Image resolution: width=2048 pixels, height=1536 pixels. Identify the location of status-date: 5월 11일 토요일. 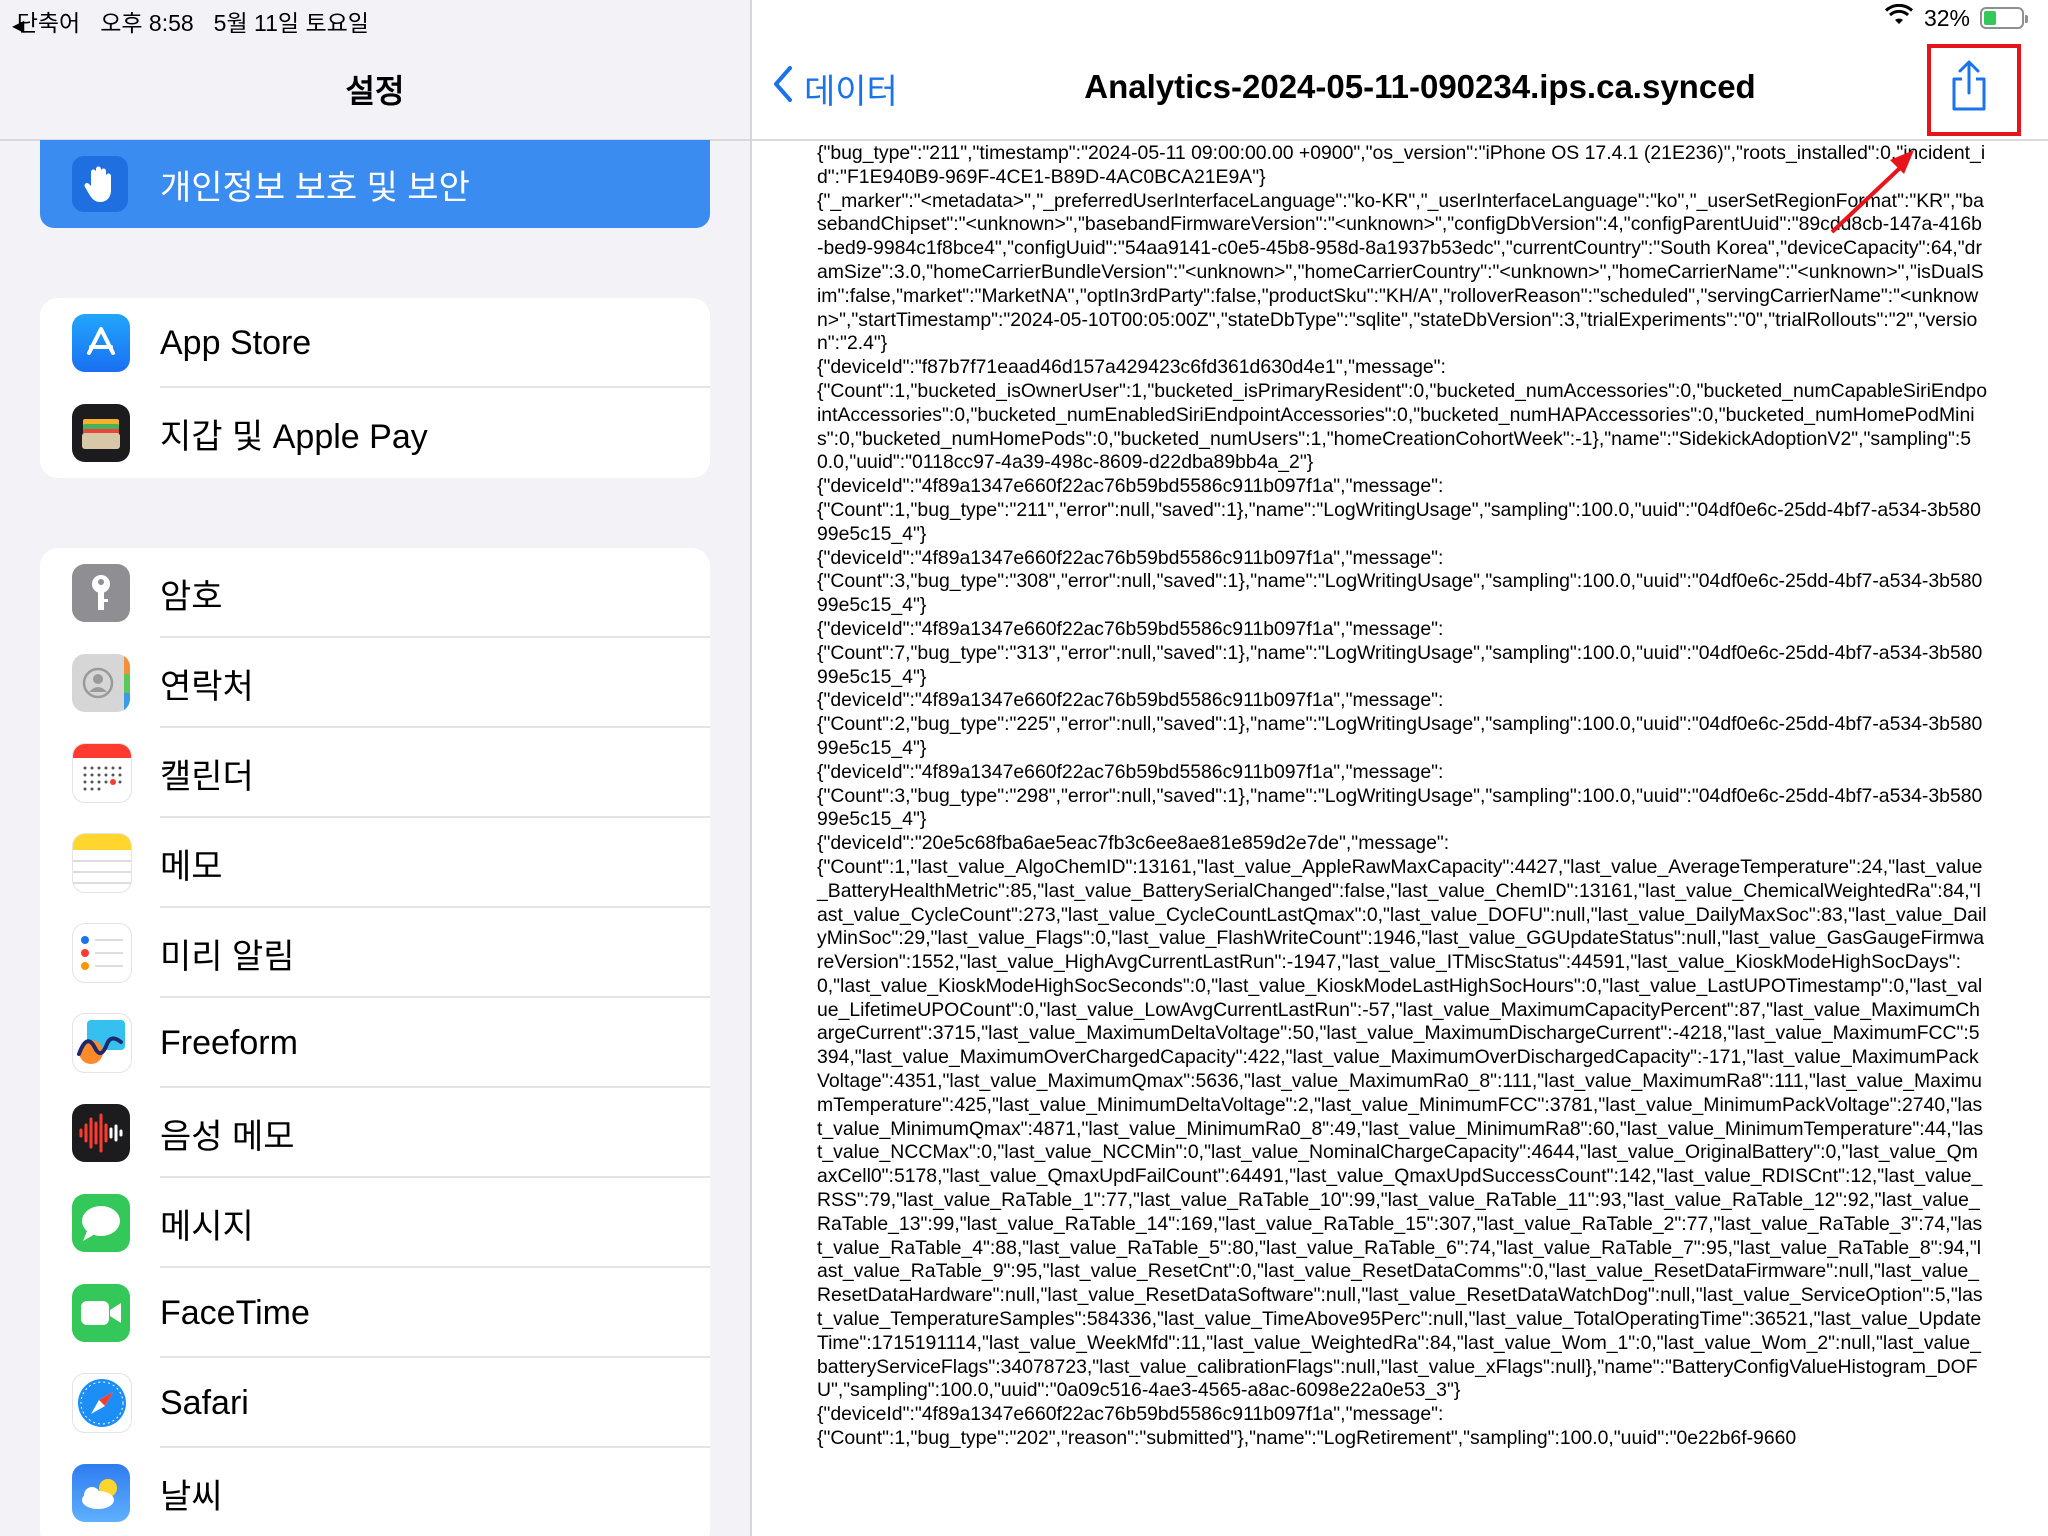
(291, 23).